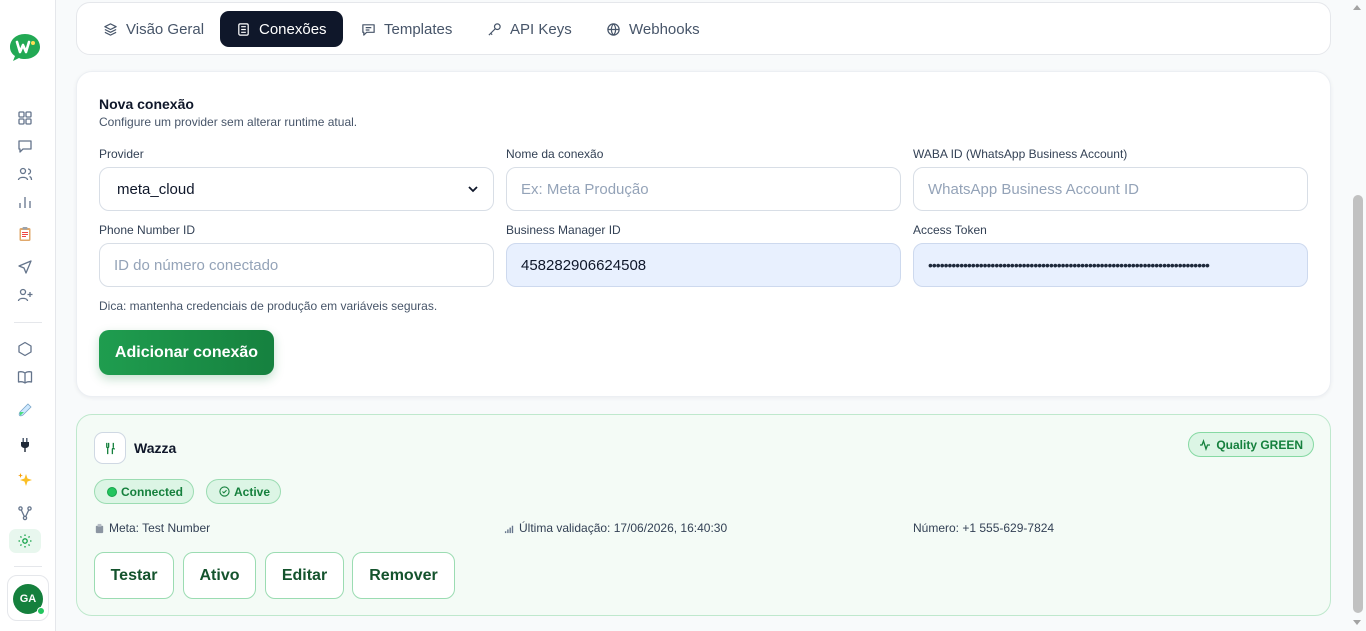 This screenshot has width=1366, height=631. What do you see at coordinates (1259, 444) in the screenshot?
I see `quality-text: Quality GREEN` at bounding box center [1259, 444].